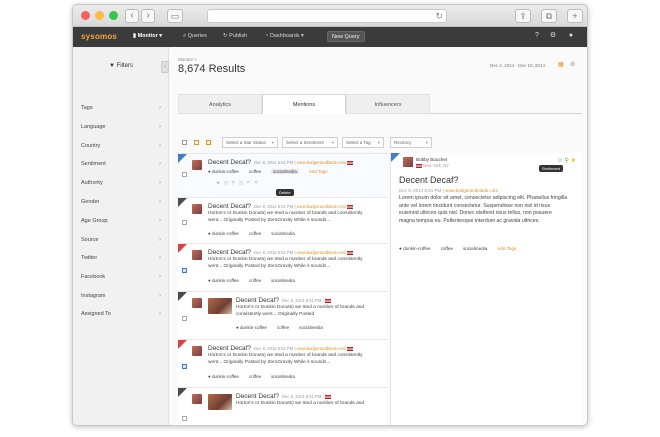  What do you see at coordinates (241, 182) in the screenshot?
I see `comment-icon: ◫` at bounding box center [241, 182].